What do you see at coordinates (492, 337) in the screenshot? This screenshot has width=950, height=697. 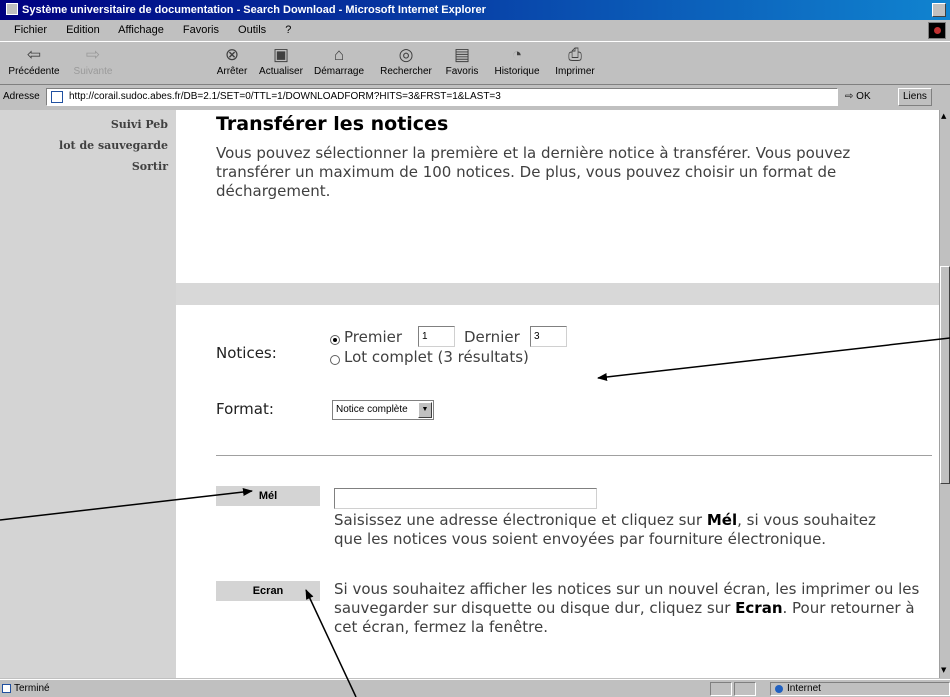 I see `dernier-label: Dernier` at bounding box center [492, 337].